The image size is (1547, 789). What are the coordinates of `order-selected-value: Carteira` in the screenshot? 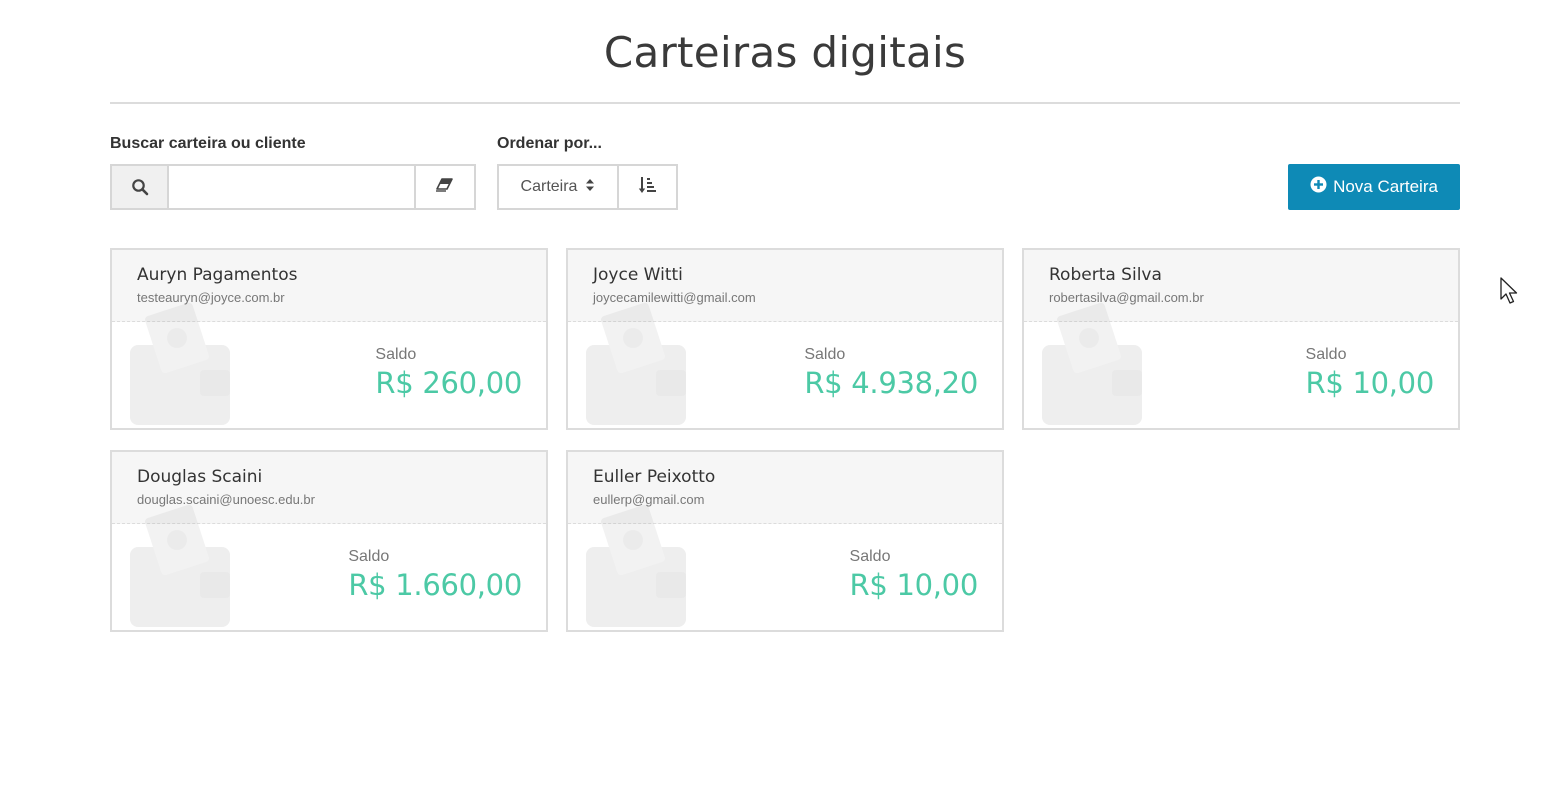 It's located at (549, 186).